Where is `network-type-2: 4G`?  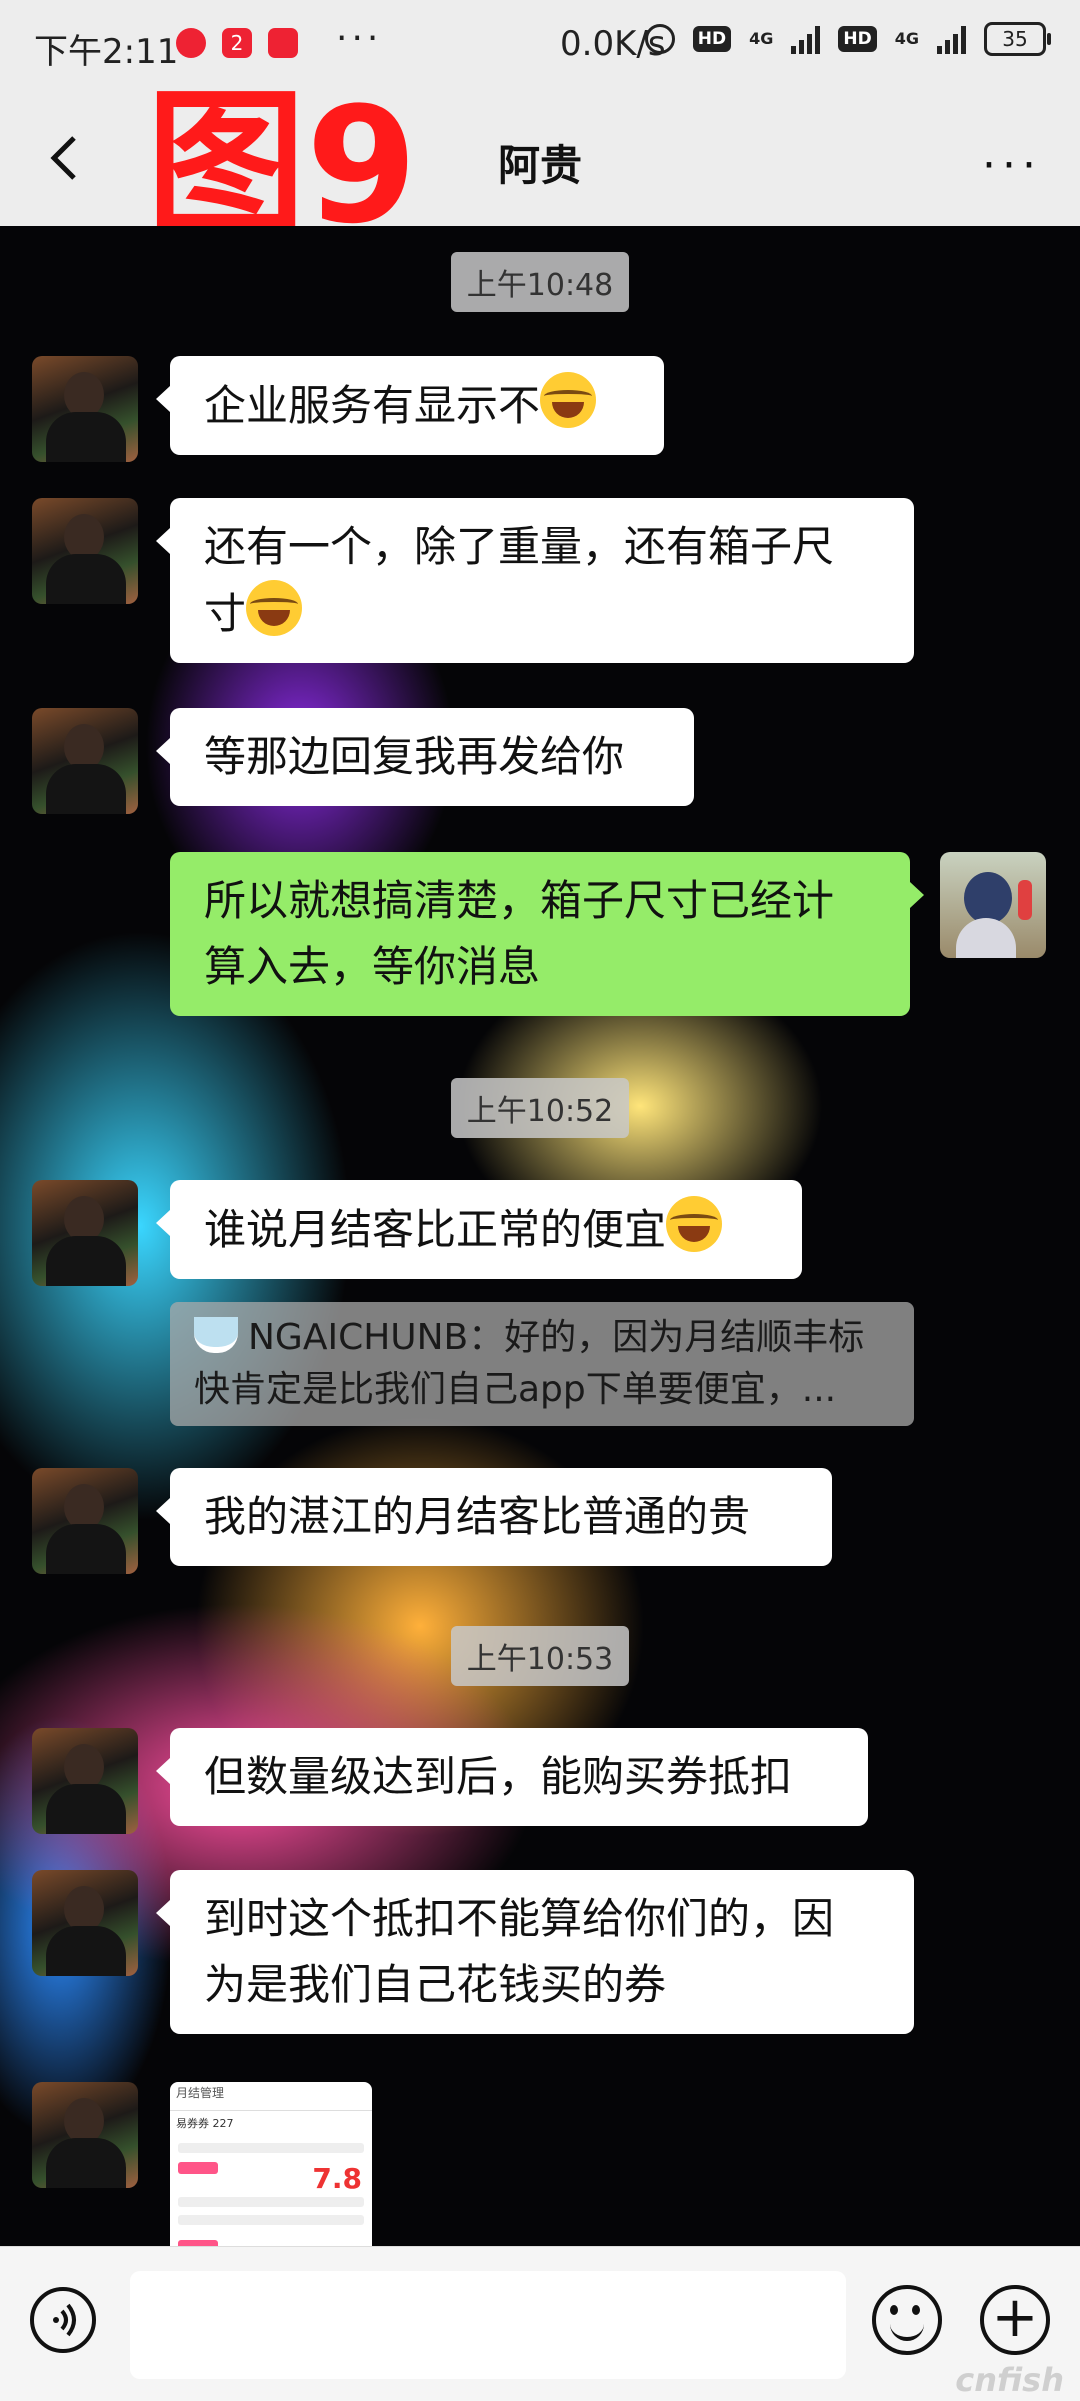
network-type-2: 4G is located at coordinates (906, 38).